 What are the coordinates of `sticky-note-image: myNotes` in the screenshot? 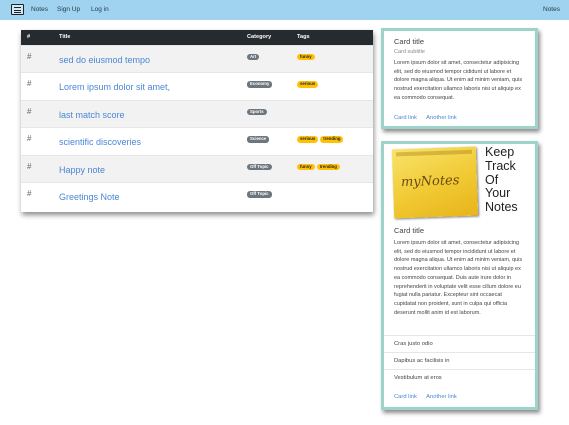 It's located at (435, 182).